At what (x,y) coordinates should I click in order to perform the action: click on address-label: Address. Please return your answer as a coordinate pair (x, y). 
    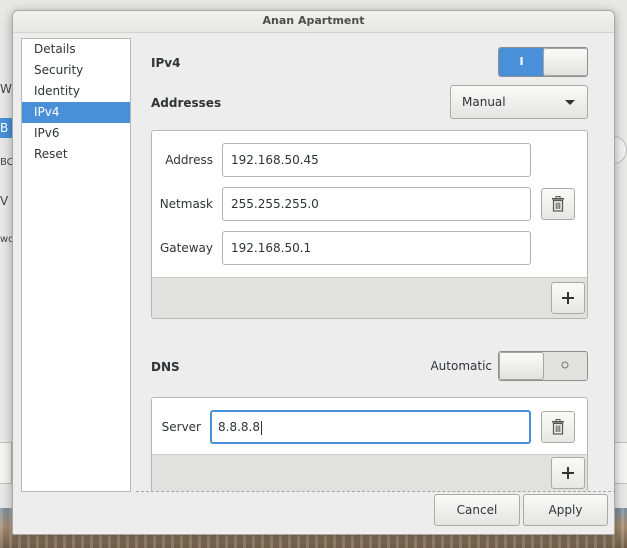
    Looking at the image, I should click on (189, 160).